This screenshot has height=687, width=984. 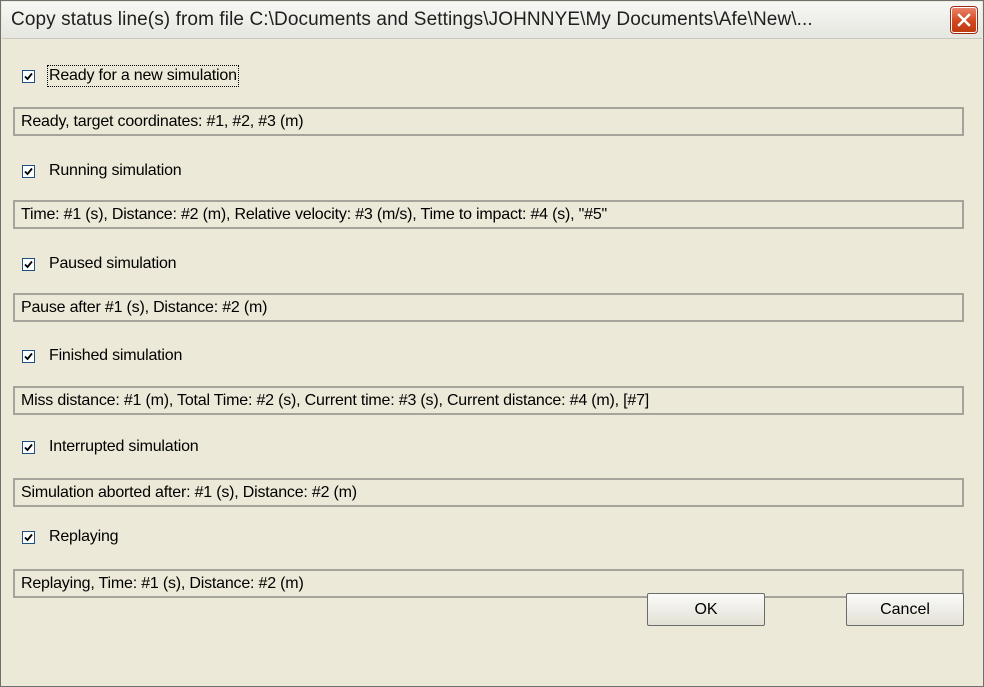 I want to click on checkbox-replaying: Replaying, so click(x=70, y=537).